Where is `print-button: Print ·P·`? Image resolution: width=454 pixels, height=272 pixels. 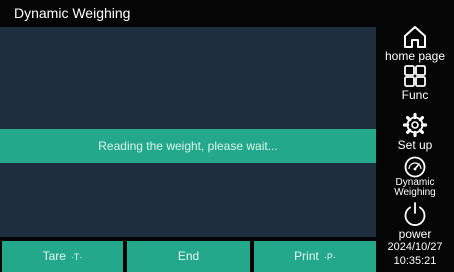 print-button: Print ·P· is located at coordinates (315, 256).